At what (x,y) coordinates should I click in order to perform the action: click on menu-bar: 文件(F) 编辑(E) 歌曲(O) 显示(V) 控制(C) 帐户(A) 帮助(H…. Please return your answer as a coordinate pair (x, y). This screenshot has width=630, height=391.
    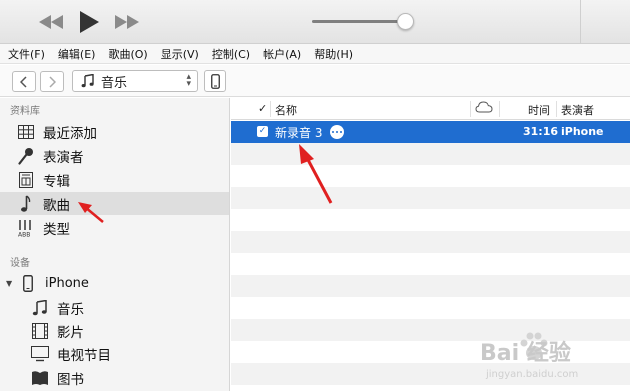
    Looking at the image, I should click on (315, 54).